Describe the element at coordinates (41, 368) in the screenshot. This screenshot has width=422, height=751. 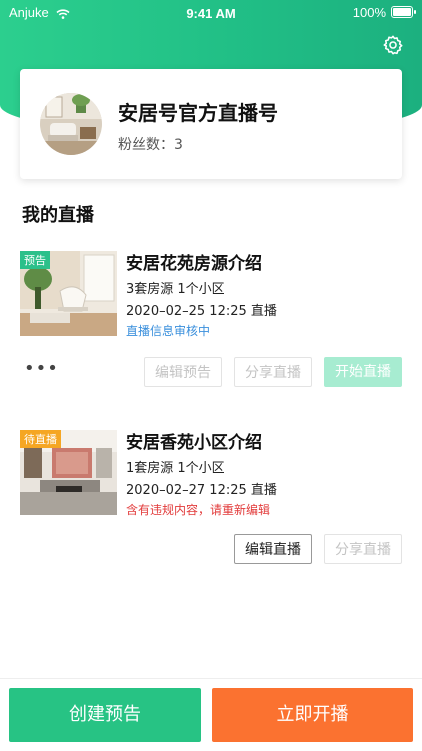
I see `more-options-icon: •••` at that location.